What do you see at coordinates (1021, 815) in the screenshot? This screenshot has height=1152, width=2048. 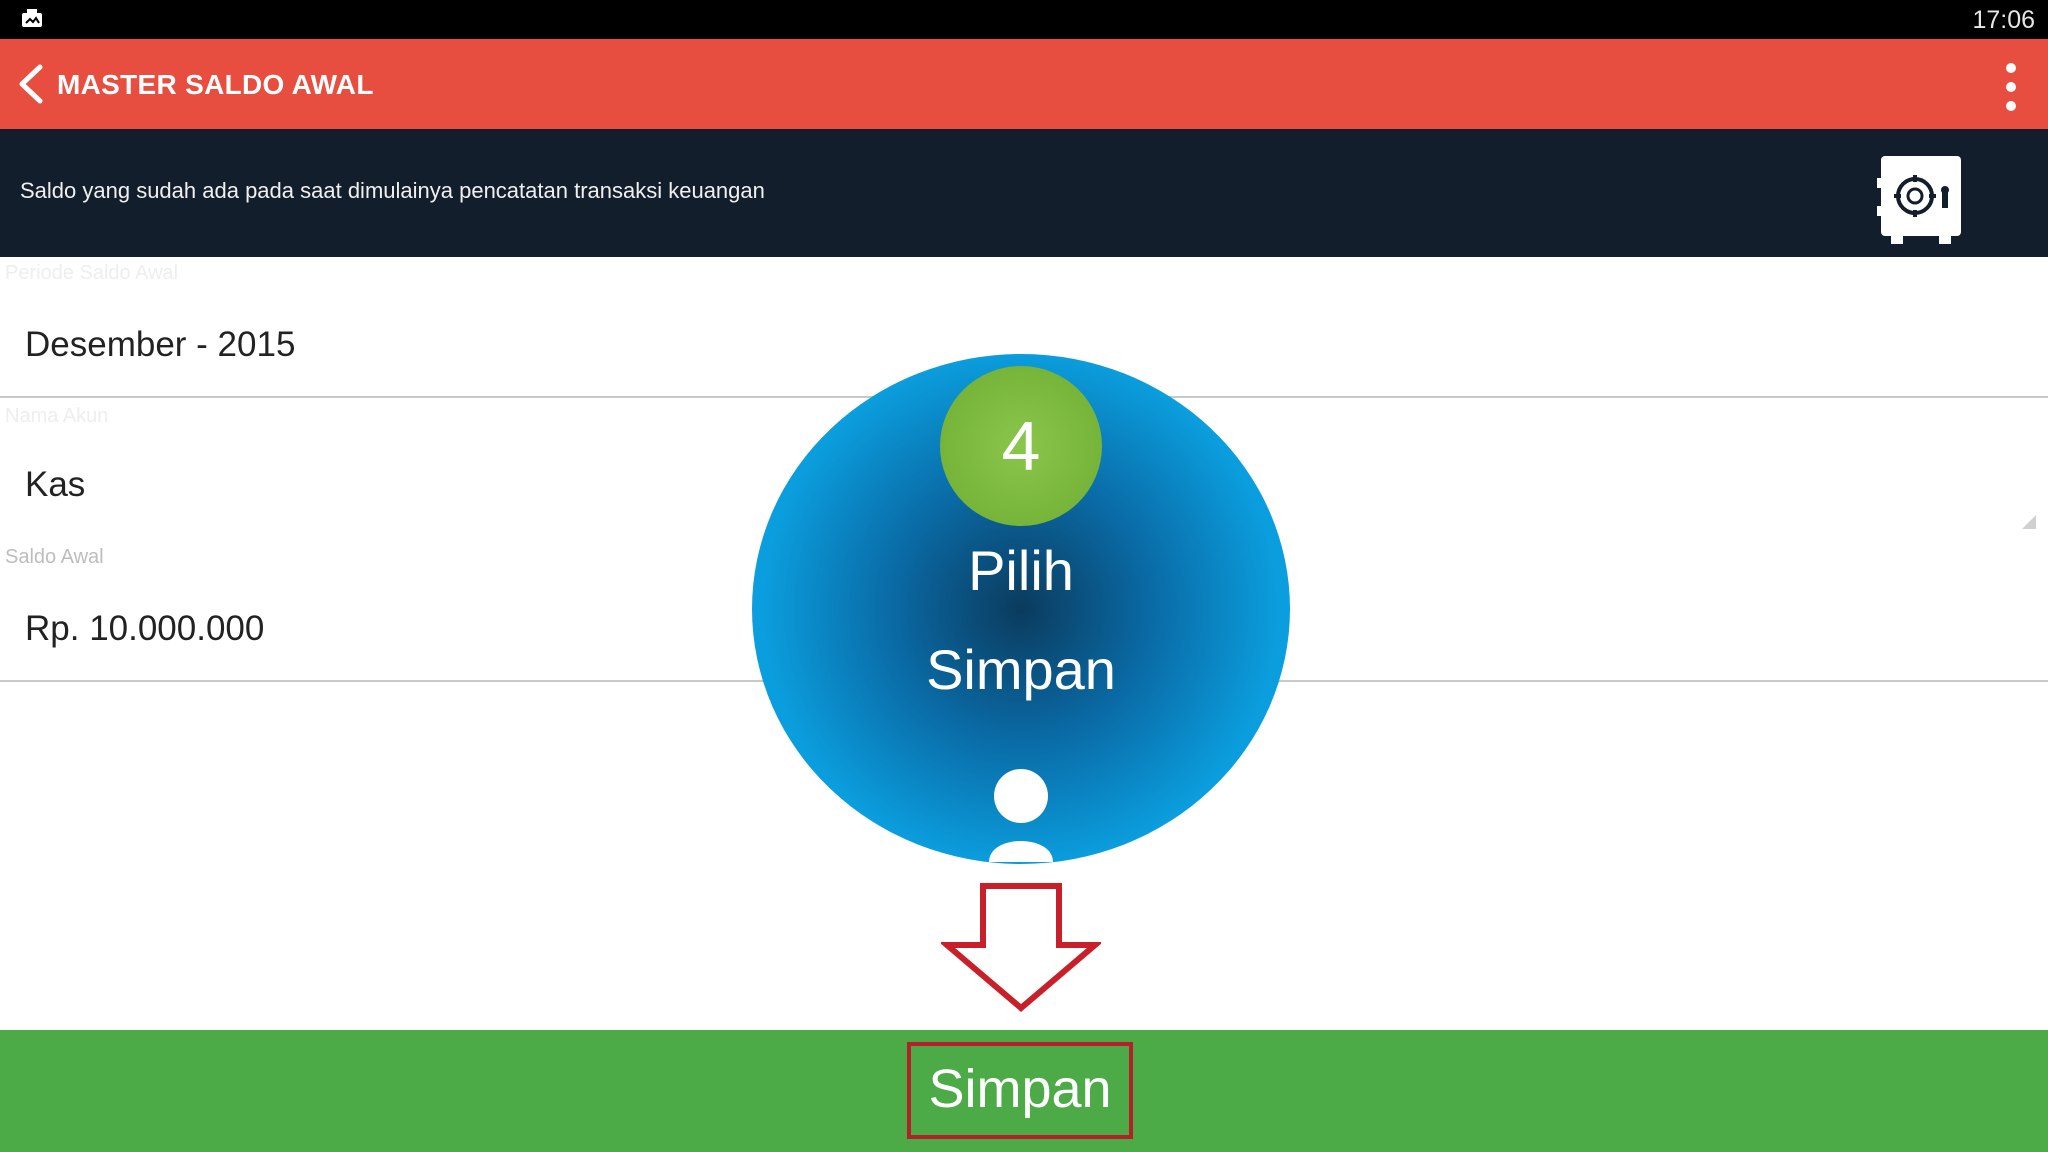 I see `person-icon` at bounding box center [1021, 815].